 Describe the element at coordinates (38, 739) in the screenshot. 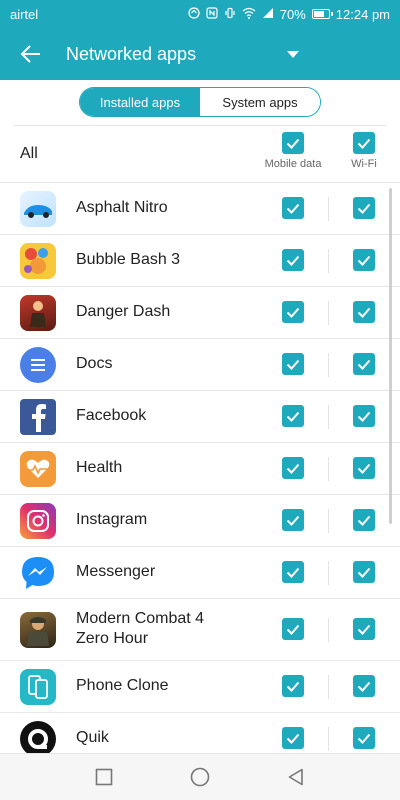

I see `quik-app-icon` at that location.